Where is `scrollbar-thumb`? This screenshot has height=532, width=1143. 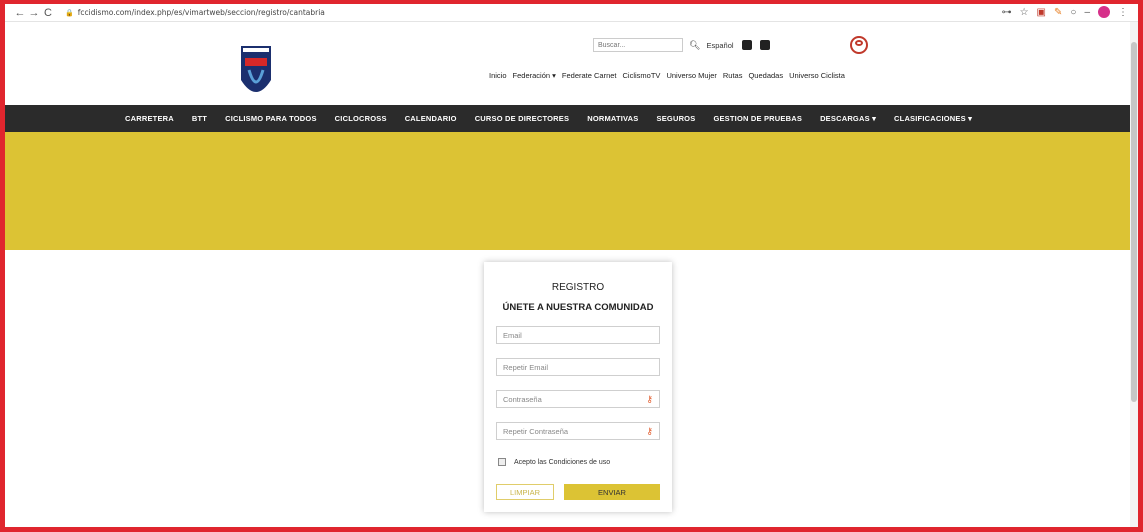 scrollbar-thumb is located at coordinates (1134, 222).